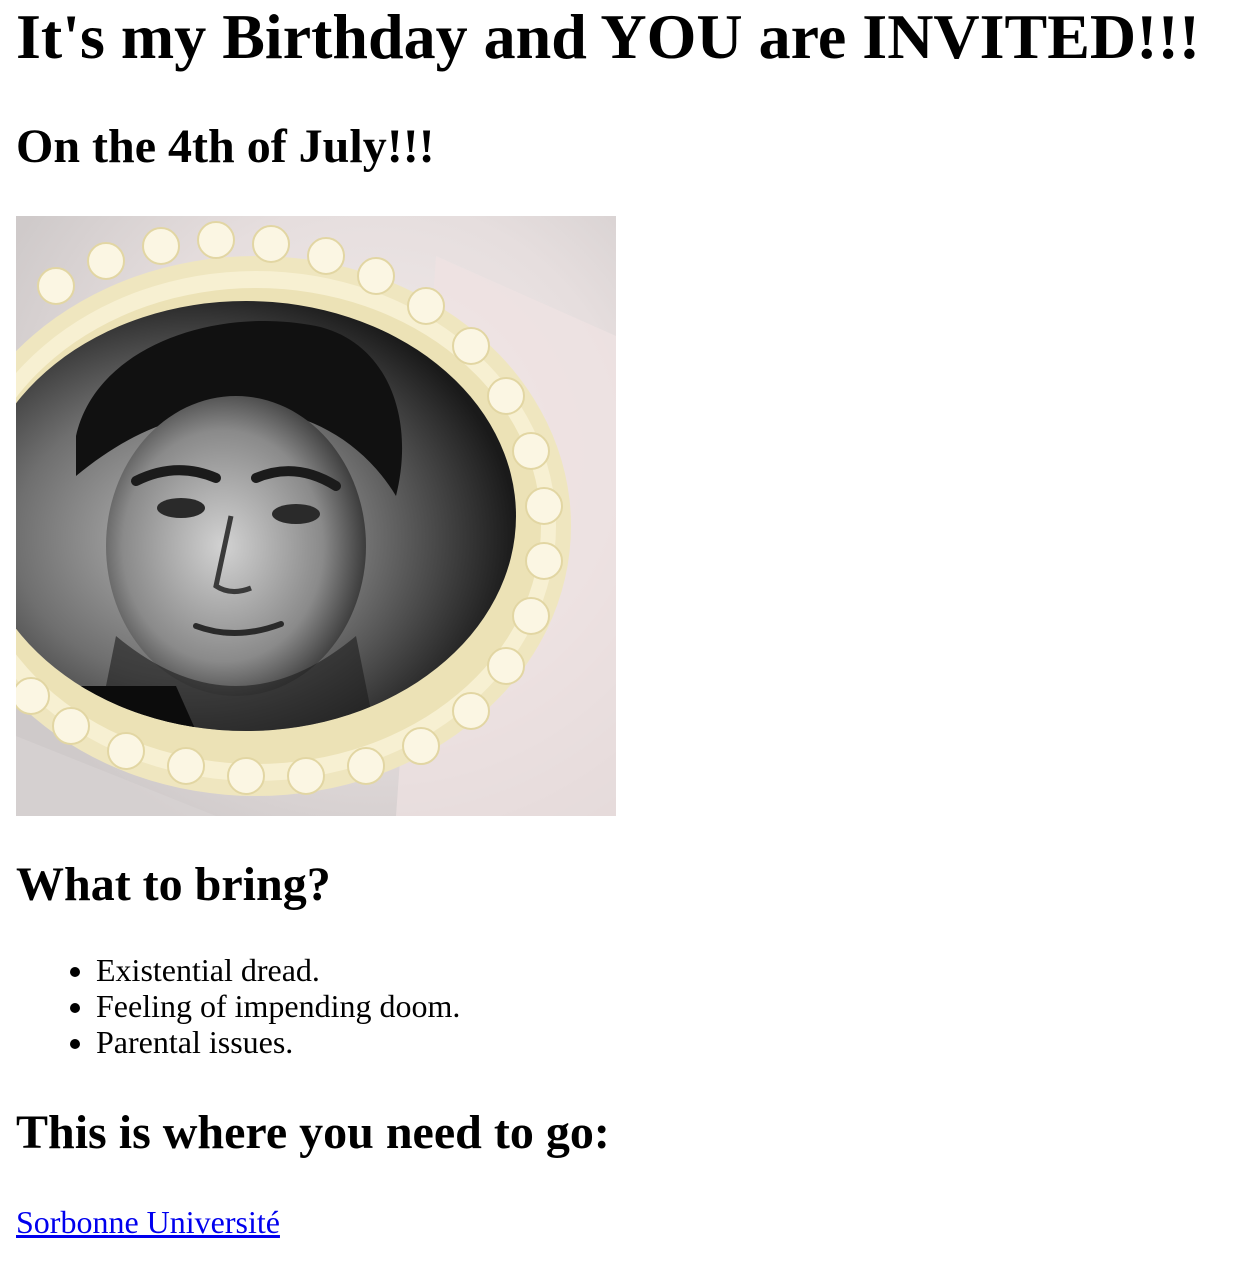  What do you see at coordinates (660, 970) in the screenshot?
I see `list-item: Existential dread.` at bounding box center [660, 970].